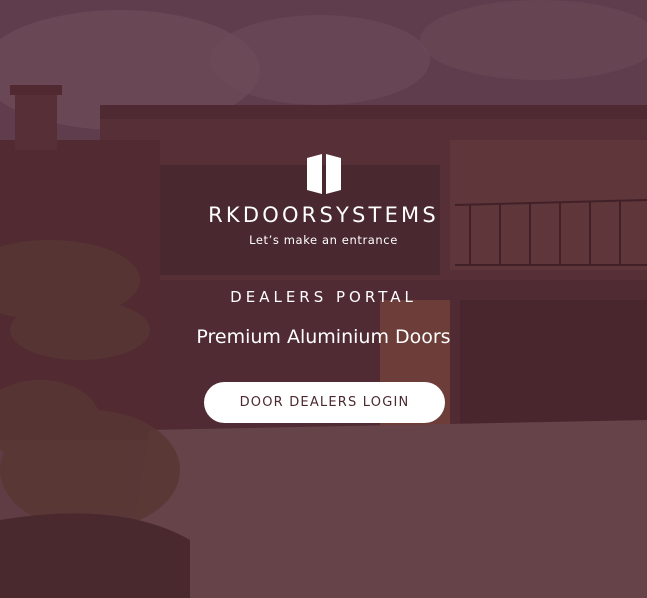 The width and height of the screenshot is (647, 598). I want to click on page-subtitle: Premium Aluminium Doors, so click(323, 337).